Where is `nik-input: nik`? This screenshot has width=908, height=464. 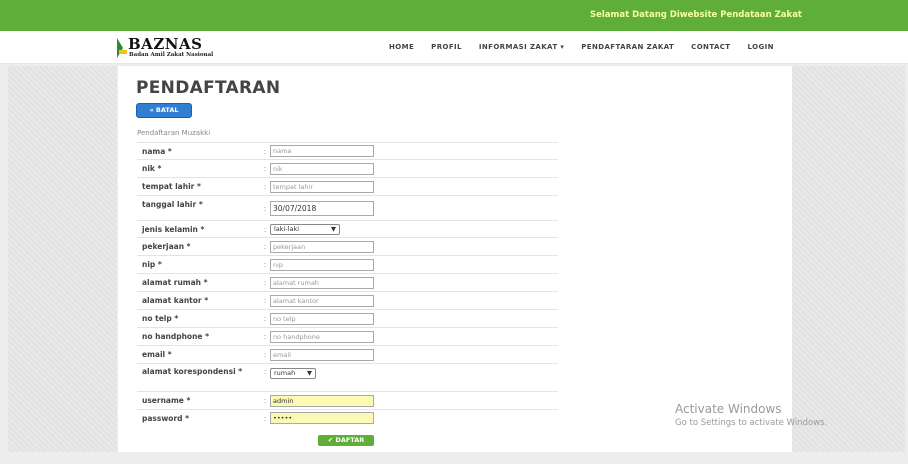
nik-input: nik is located at coordinates (322, 168).